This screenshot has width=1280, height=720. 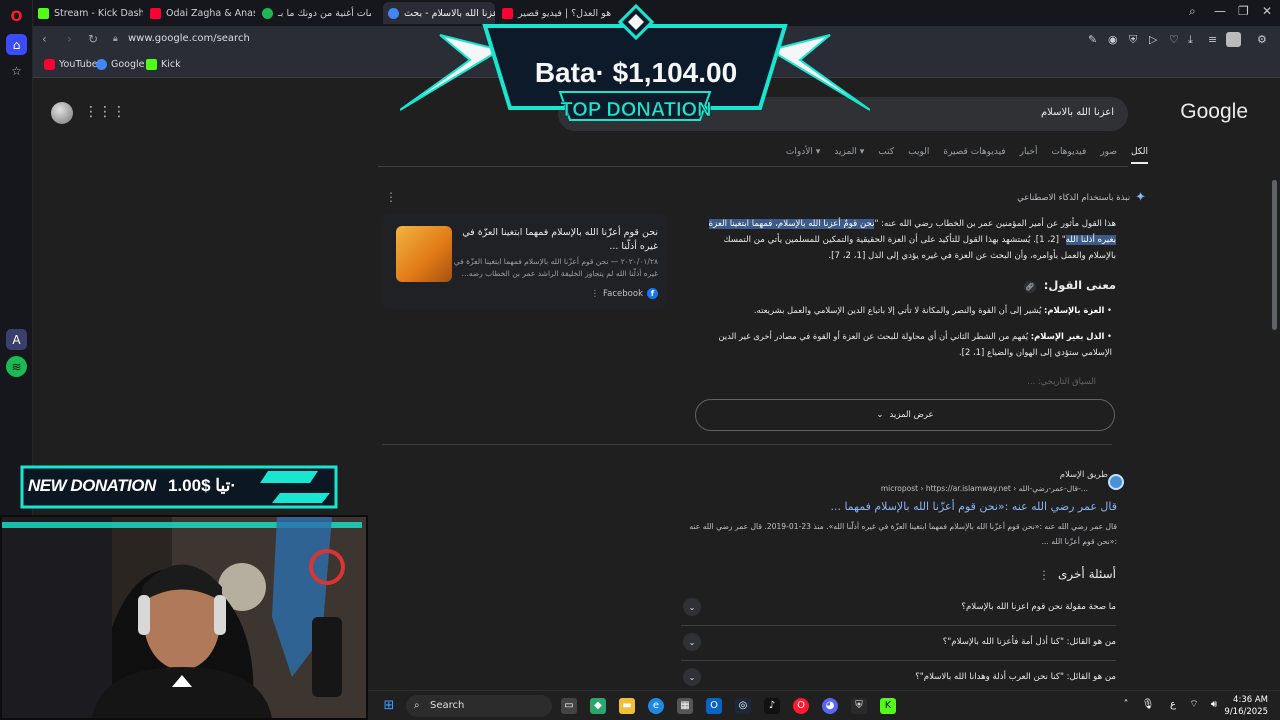 What do you see at coordinates (1074, 197) in the screenshot?
I see `ai-overview-title: نبذة باستخدام الذكاء الاصطناعي` at bounding box center [1074, 197].